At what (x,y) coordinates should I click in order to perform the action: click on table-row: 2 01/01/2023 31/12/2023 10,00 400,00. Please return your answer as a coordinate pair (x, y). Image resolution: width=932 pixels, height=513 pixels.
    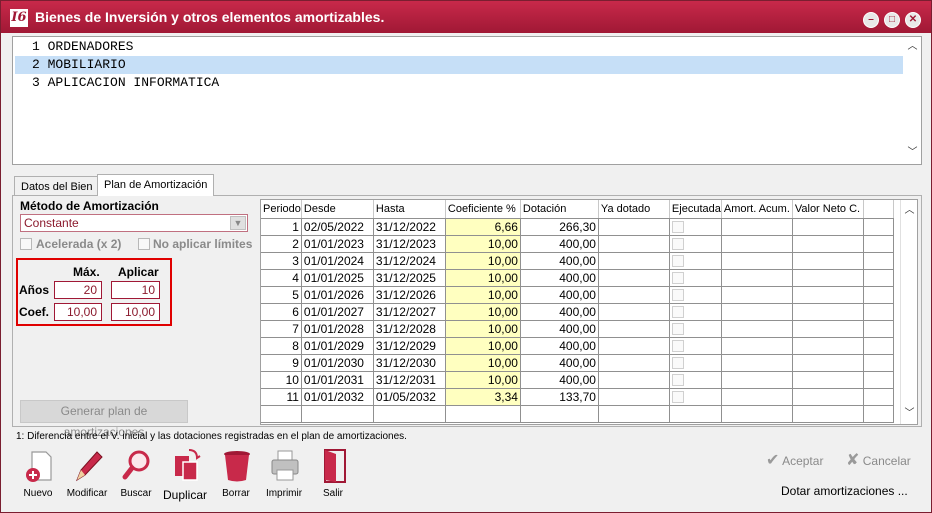
    Looking at the image, I should click on (577, 244).